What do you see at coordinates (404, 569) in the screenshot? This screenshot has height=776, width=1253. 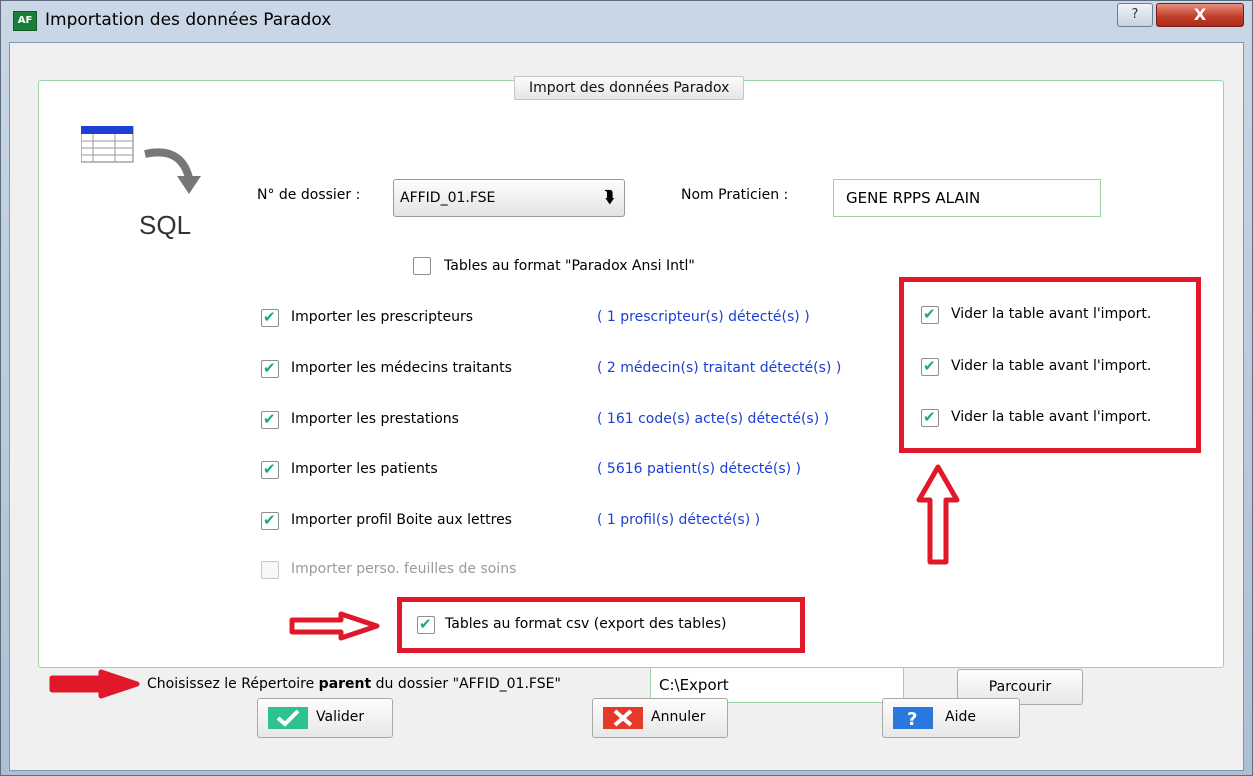 I see `import-feuilles-label: Importer perso. feuilles de soins` at bounding box center [404, 569].